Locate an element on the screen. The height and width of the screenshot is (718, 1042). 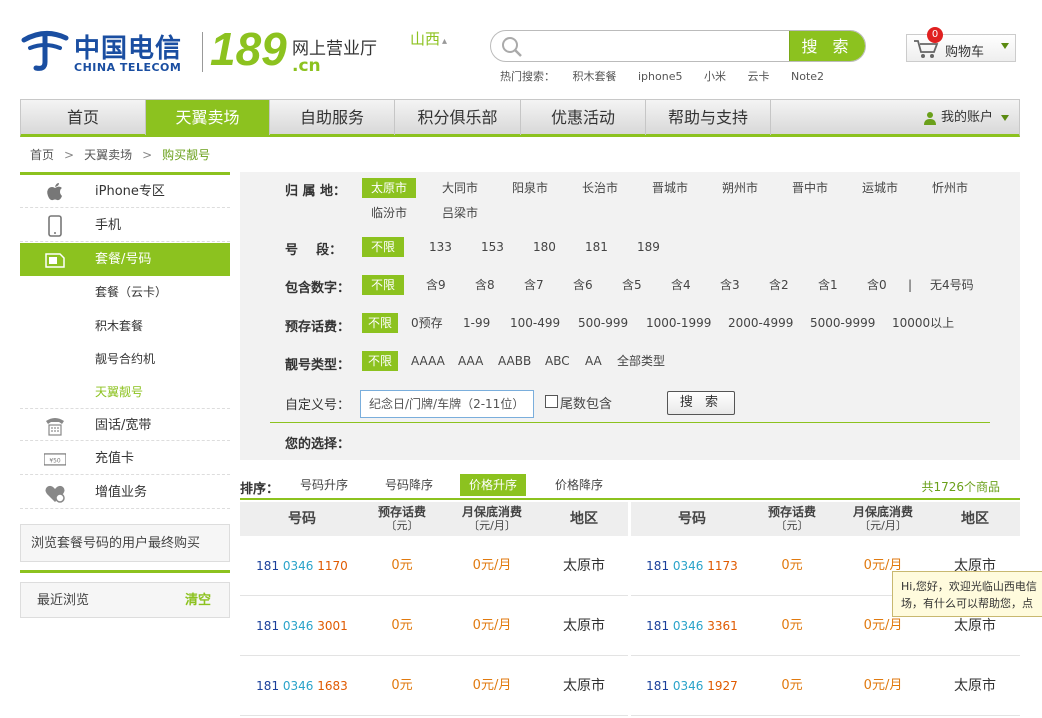
phone-number: 181 0346 1173 is located at coordinates (692, 566).